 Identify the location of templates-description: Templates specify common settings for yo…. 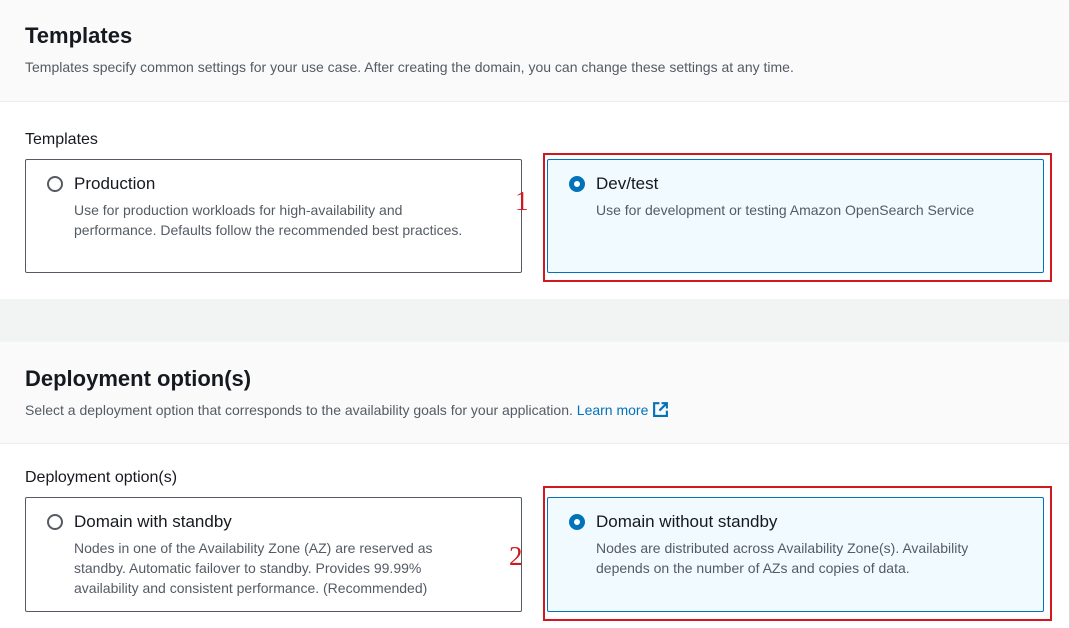
(409, 67).